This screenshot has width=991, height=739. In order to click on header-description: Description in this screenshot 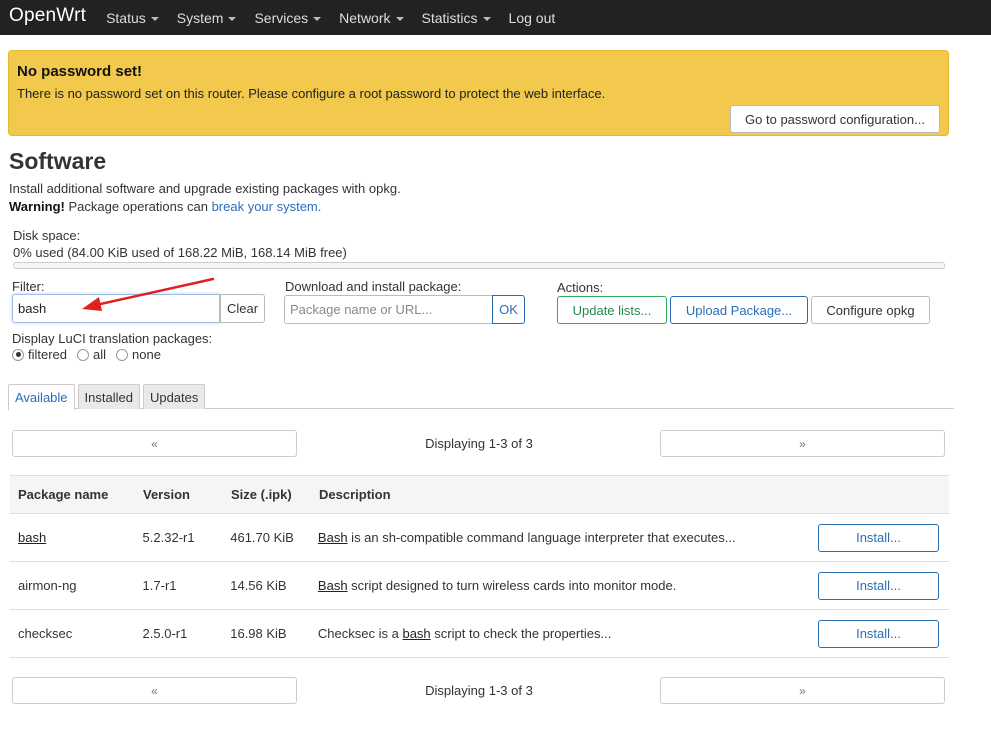, I will do `click(355, 494)`.